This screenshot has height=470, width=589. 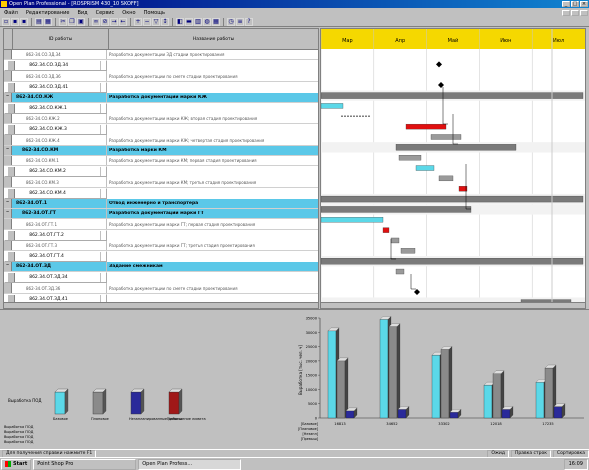 What do you see at coordinates (59, 267) in the screenshot?
I see `task-id-cell: 862-34.ОТ.ЗД` at bounding box center [59, 267].